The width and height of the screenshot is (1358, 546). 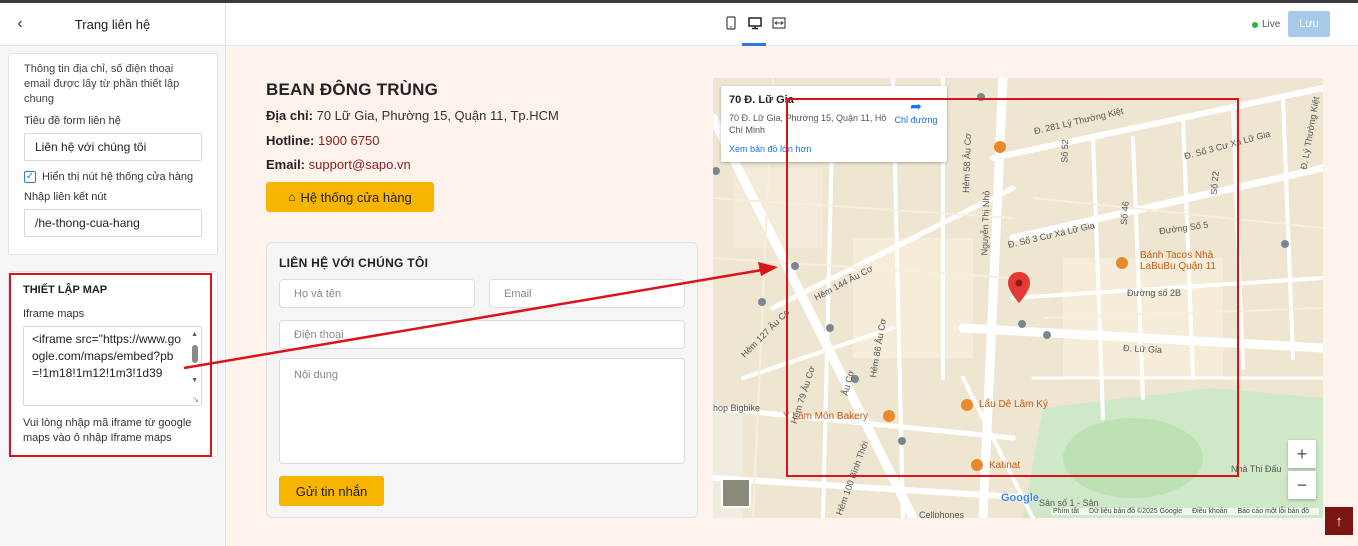 What do you see at coordinates (1271, 24) in the screenshot?
I see `live-label: Live` at bounding box center [1271, 24].